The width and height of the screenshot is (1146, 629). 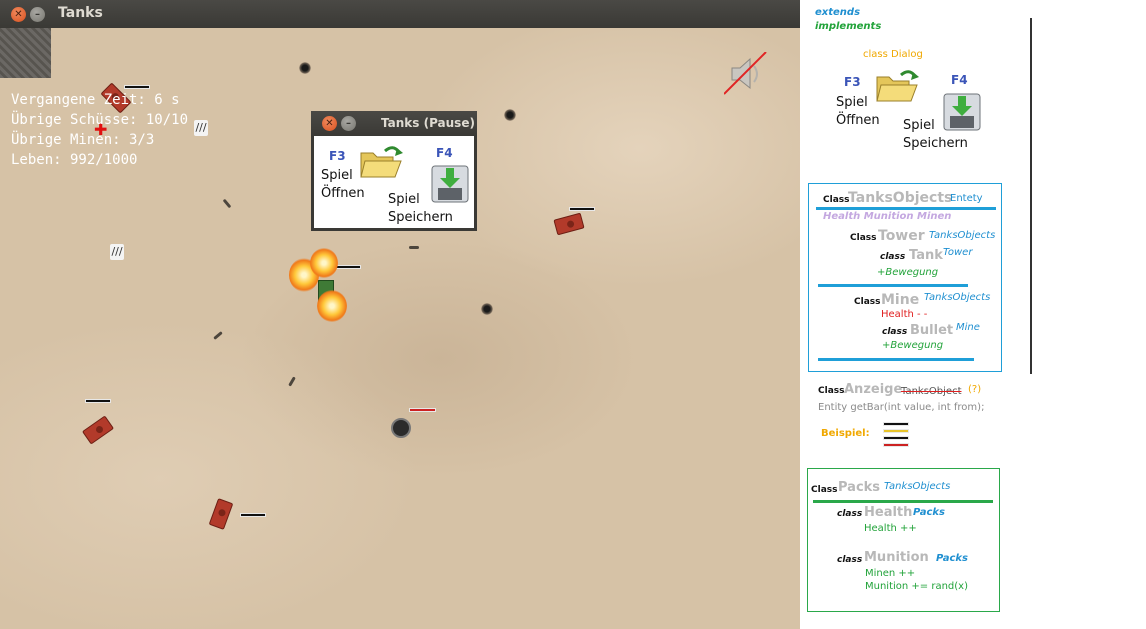 I want to click on anzeige-name: Anzeige, so click(x=873, y=389).